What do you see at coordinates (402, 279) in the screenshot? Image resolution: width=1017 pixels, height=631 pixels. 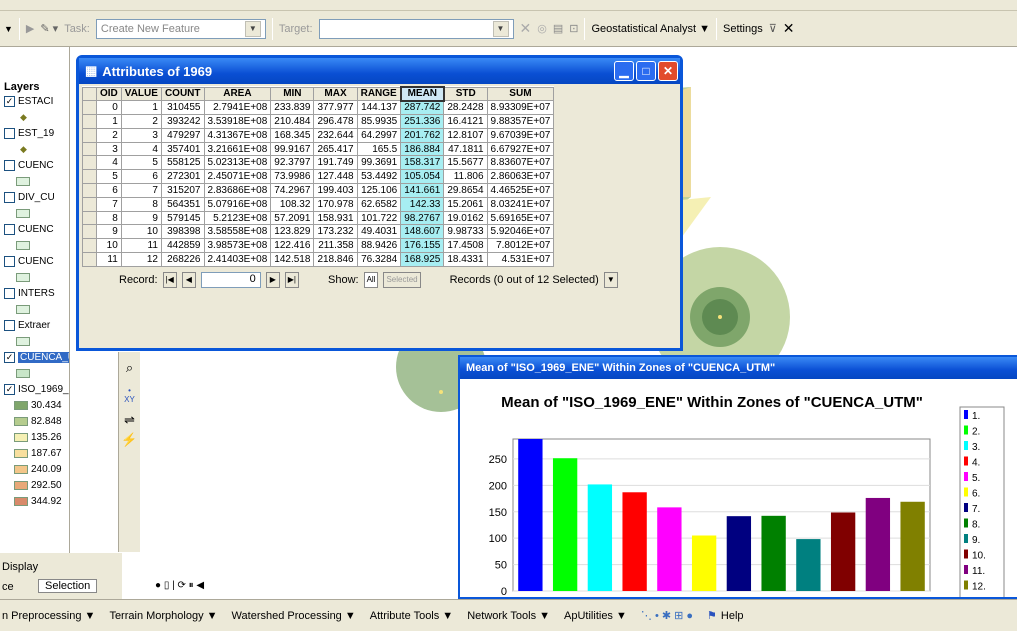 I see `show-selected-button: Selected` at bounding box center [402, 279].